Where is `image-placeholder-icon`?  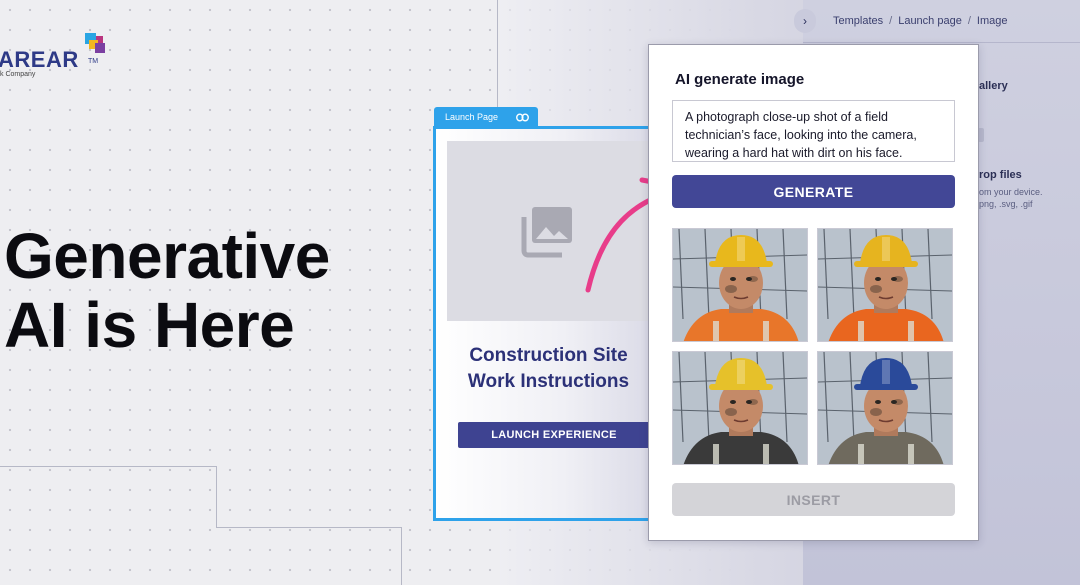 image-placeholder-icon is located at coordinates (546, 232).